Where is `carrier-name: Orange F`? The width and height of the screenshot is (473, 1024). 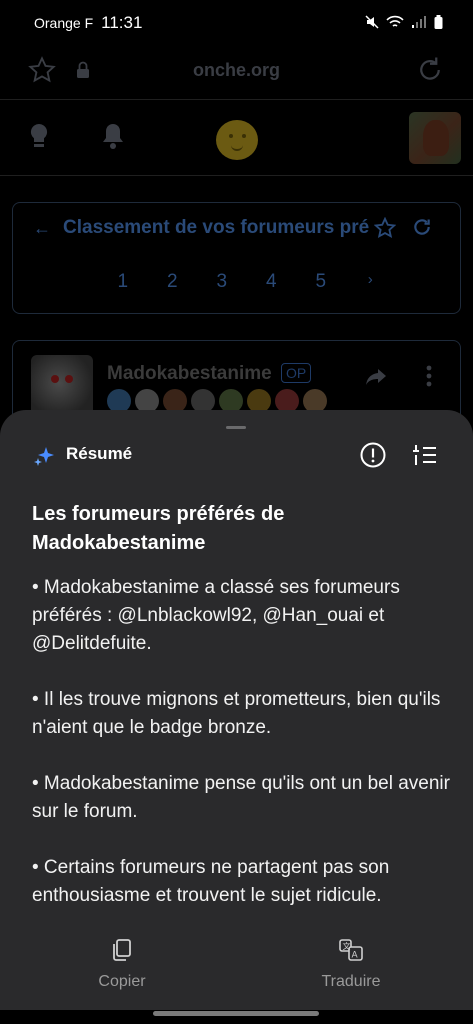 carrier-name: Orange F is located at coordinates (64, 23).